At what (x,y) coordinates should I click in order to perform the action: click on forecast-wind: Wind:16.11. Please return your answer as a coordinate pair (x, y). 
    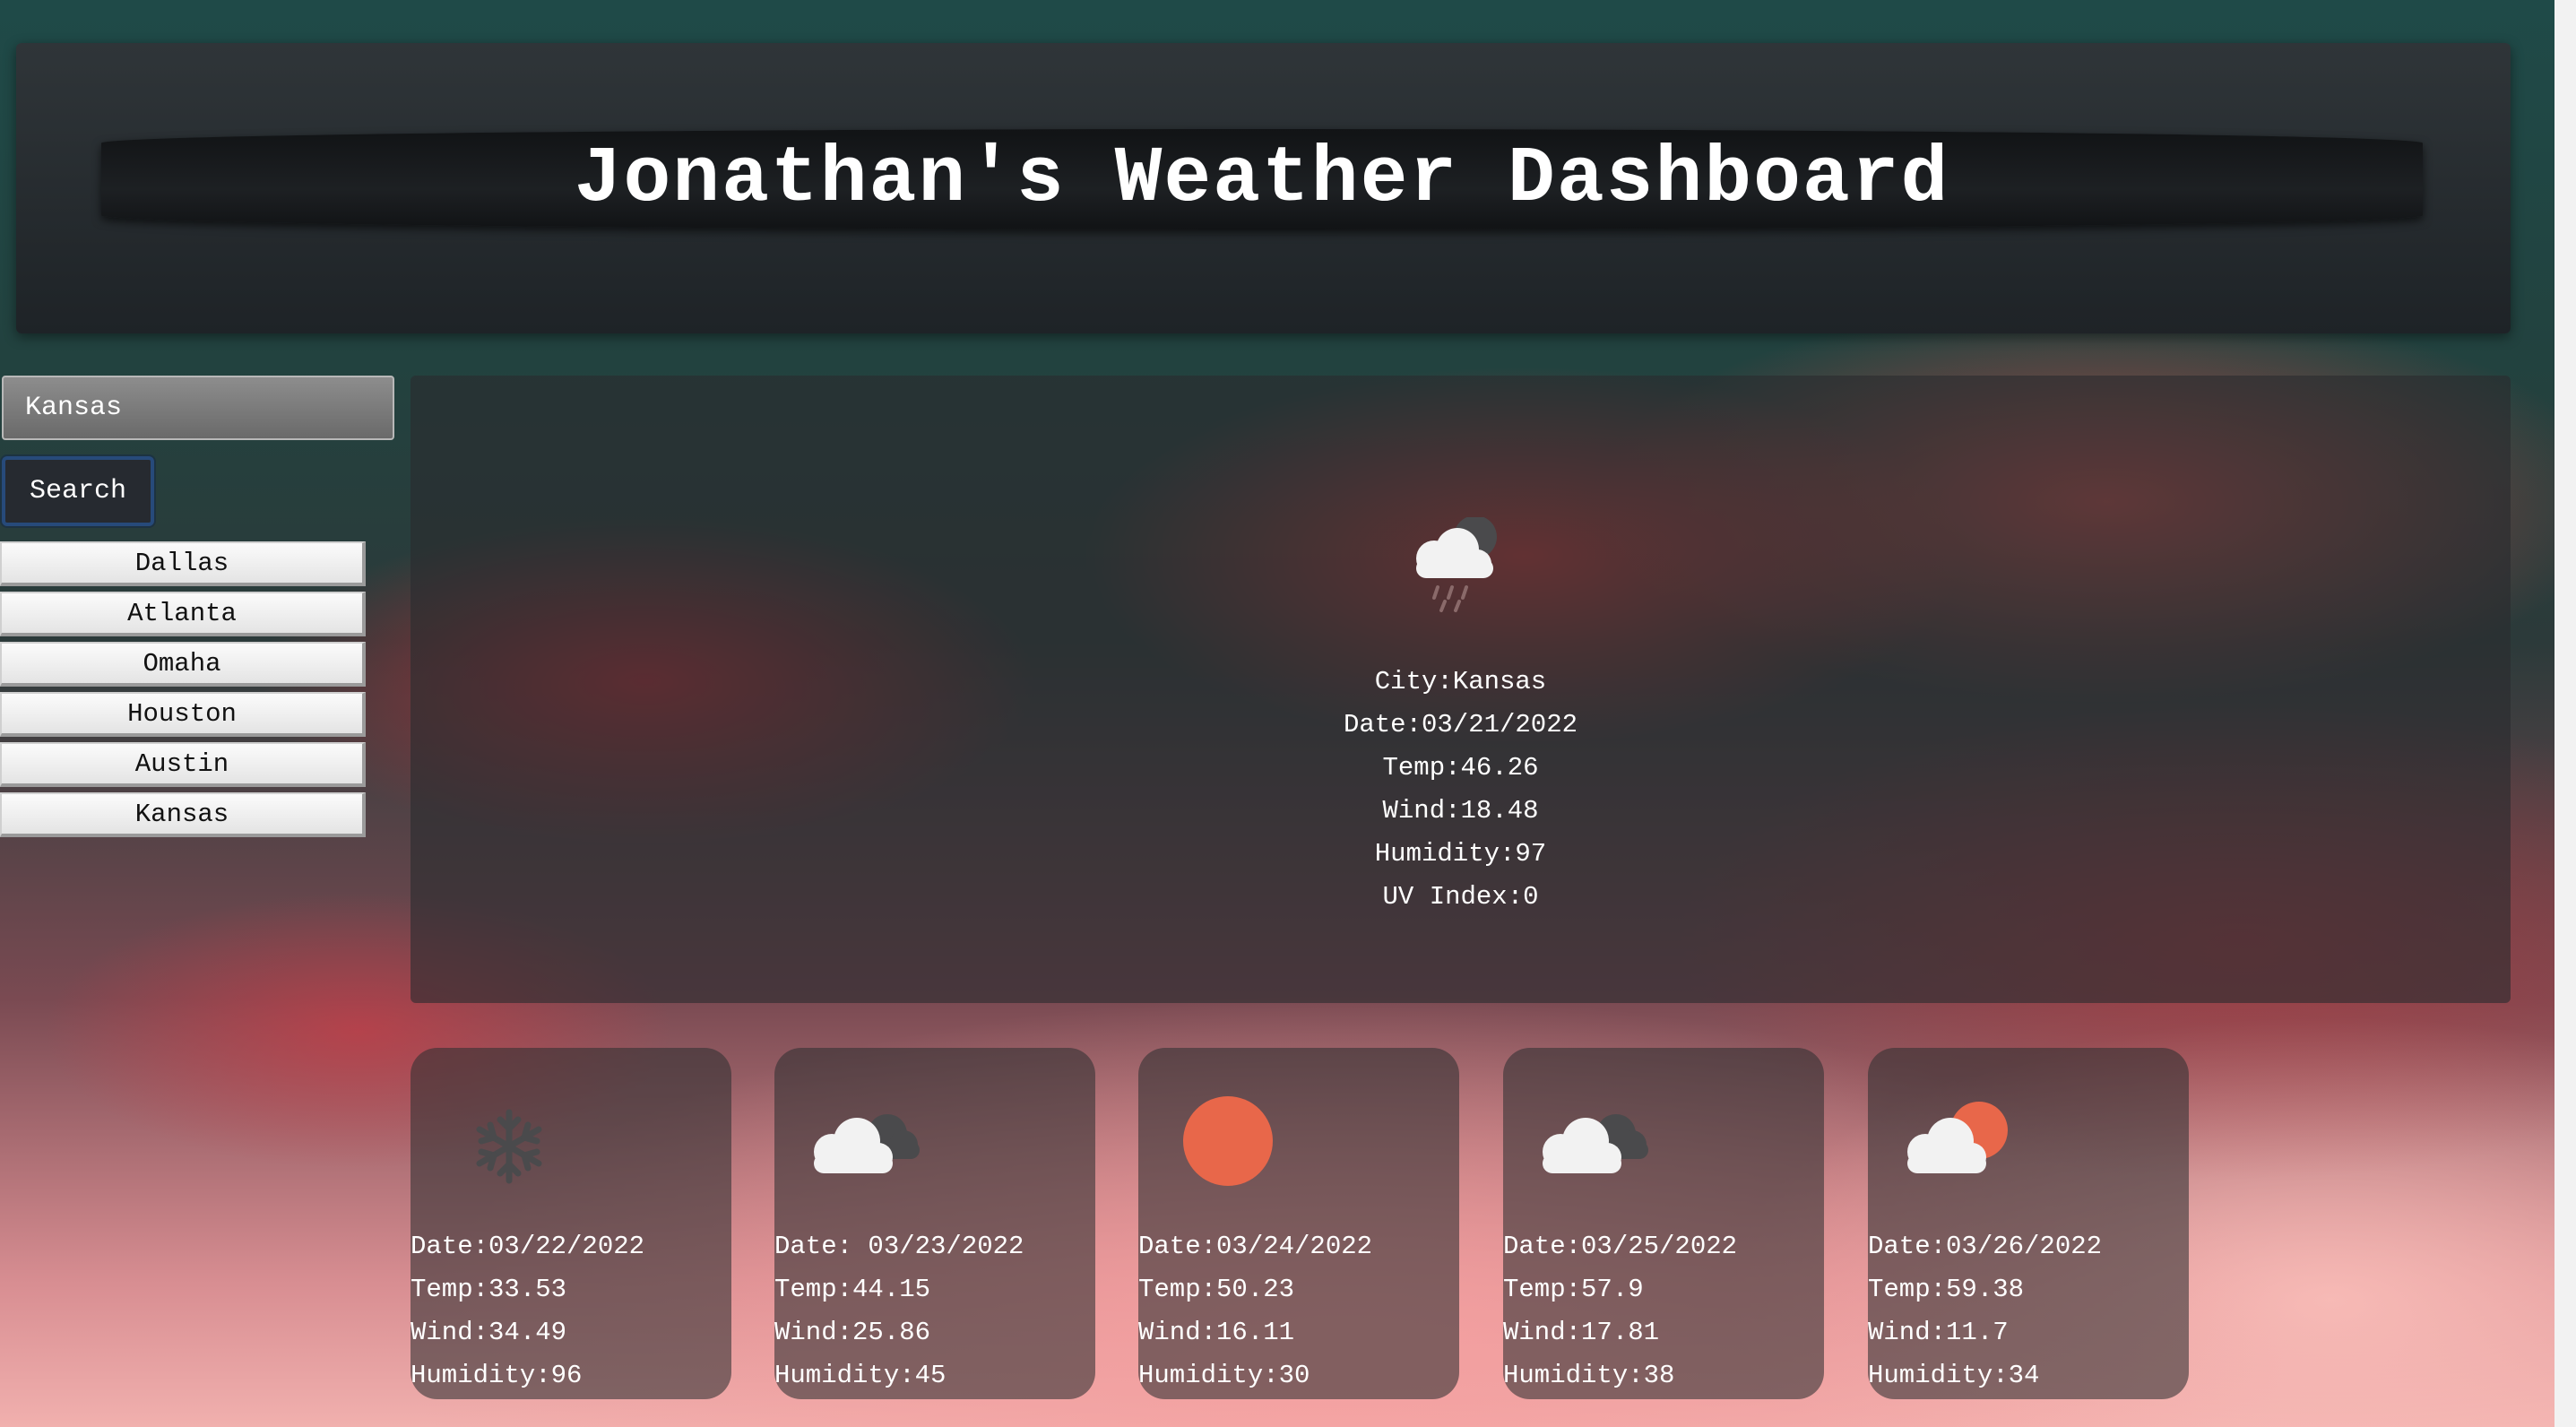
    Looking at the image, I should click on (1216, 1332).